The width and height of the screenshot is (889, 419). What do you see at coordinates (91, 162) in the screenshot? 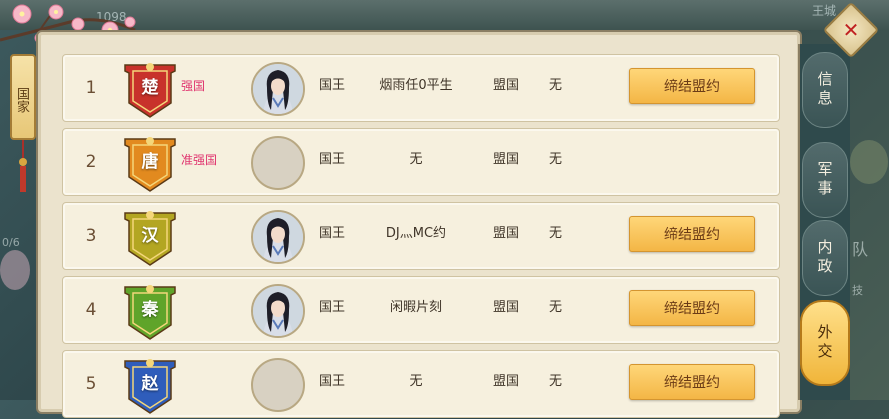
I see `rank-number: 2` at bounding box center [91, 162].